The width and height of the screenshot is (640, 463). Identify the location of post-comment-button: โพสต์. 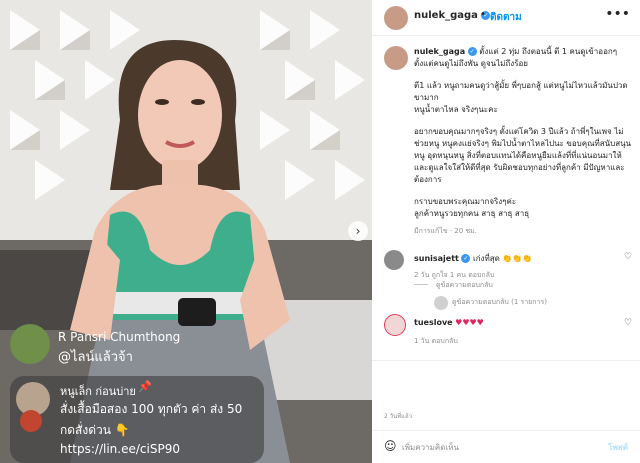
(618, 447).